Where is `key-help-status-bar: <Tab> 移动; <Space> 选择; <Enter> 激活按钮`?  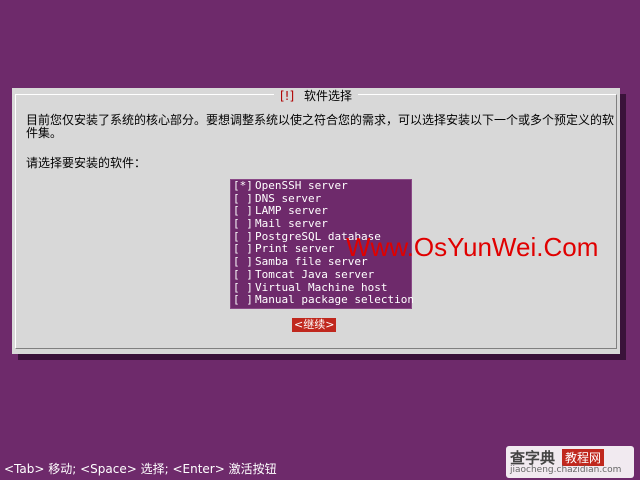 key-help-status-bar: <Tab> 移动; <Space> 选择; <Enter> 激活按钮 is located at coordinates (140, 469).